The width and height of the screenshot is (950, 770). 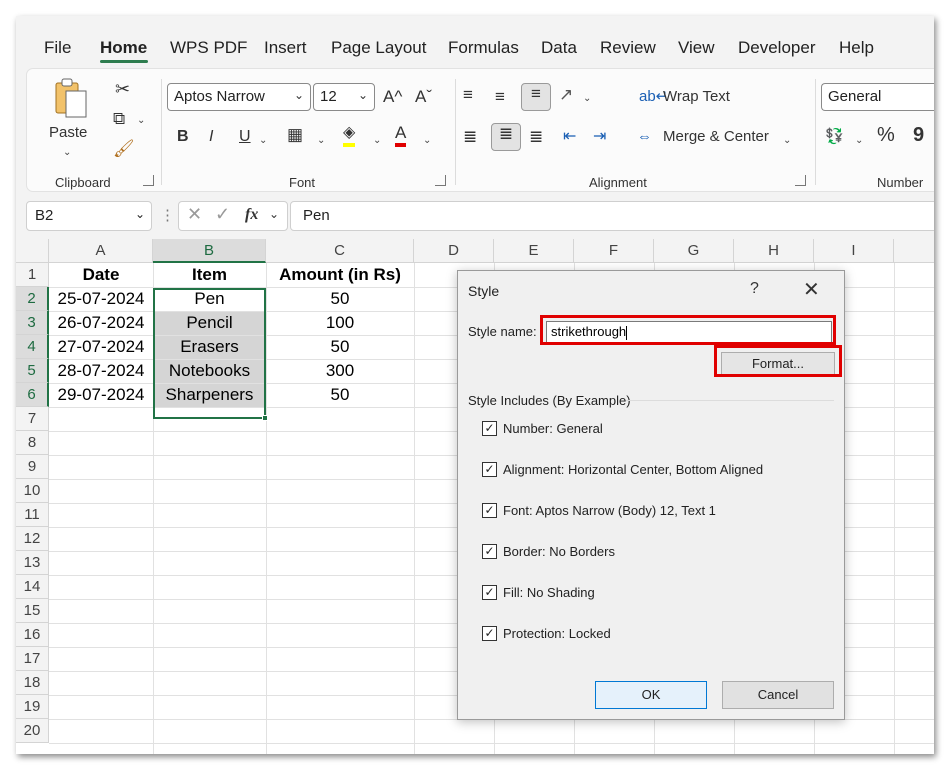 What do you see at coordinates (569, 137) in the screenshot?
I see `decrease-indent-icon: ⇤` at bounding box center [569, 137].